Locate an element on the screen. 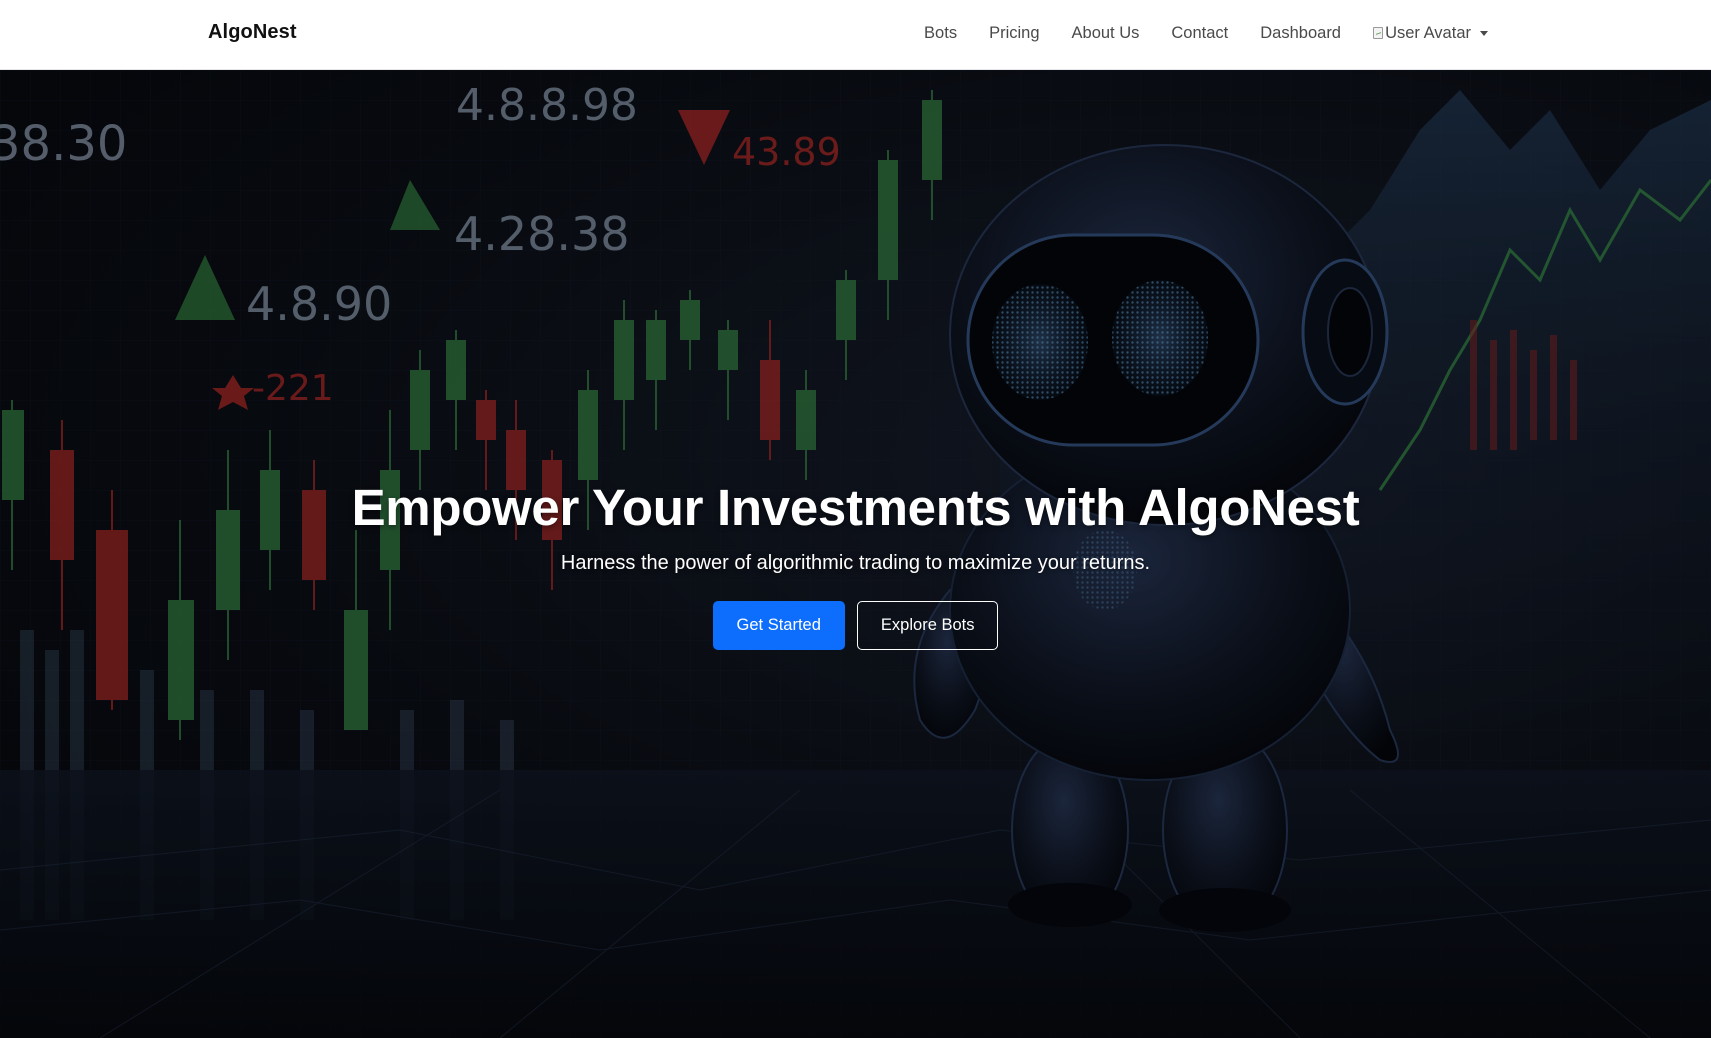 This screenshot has height=1038, width=1711. hero-title: Empower Your Investments with AlgoNest is located at coordinates (855, 507).